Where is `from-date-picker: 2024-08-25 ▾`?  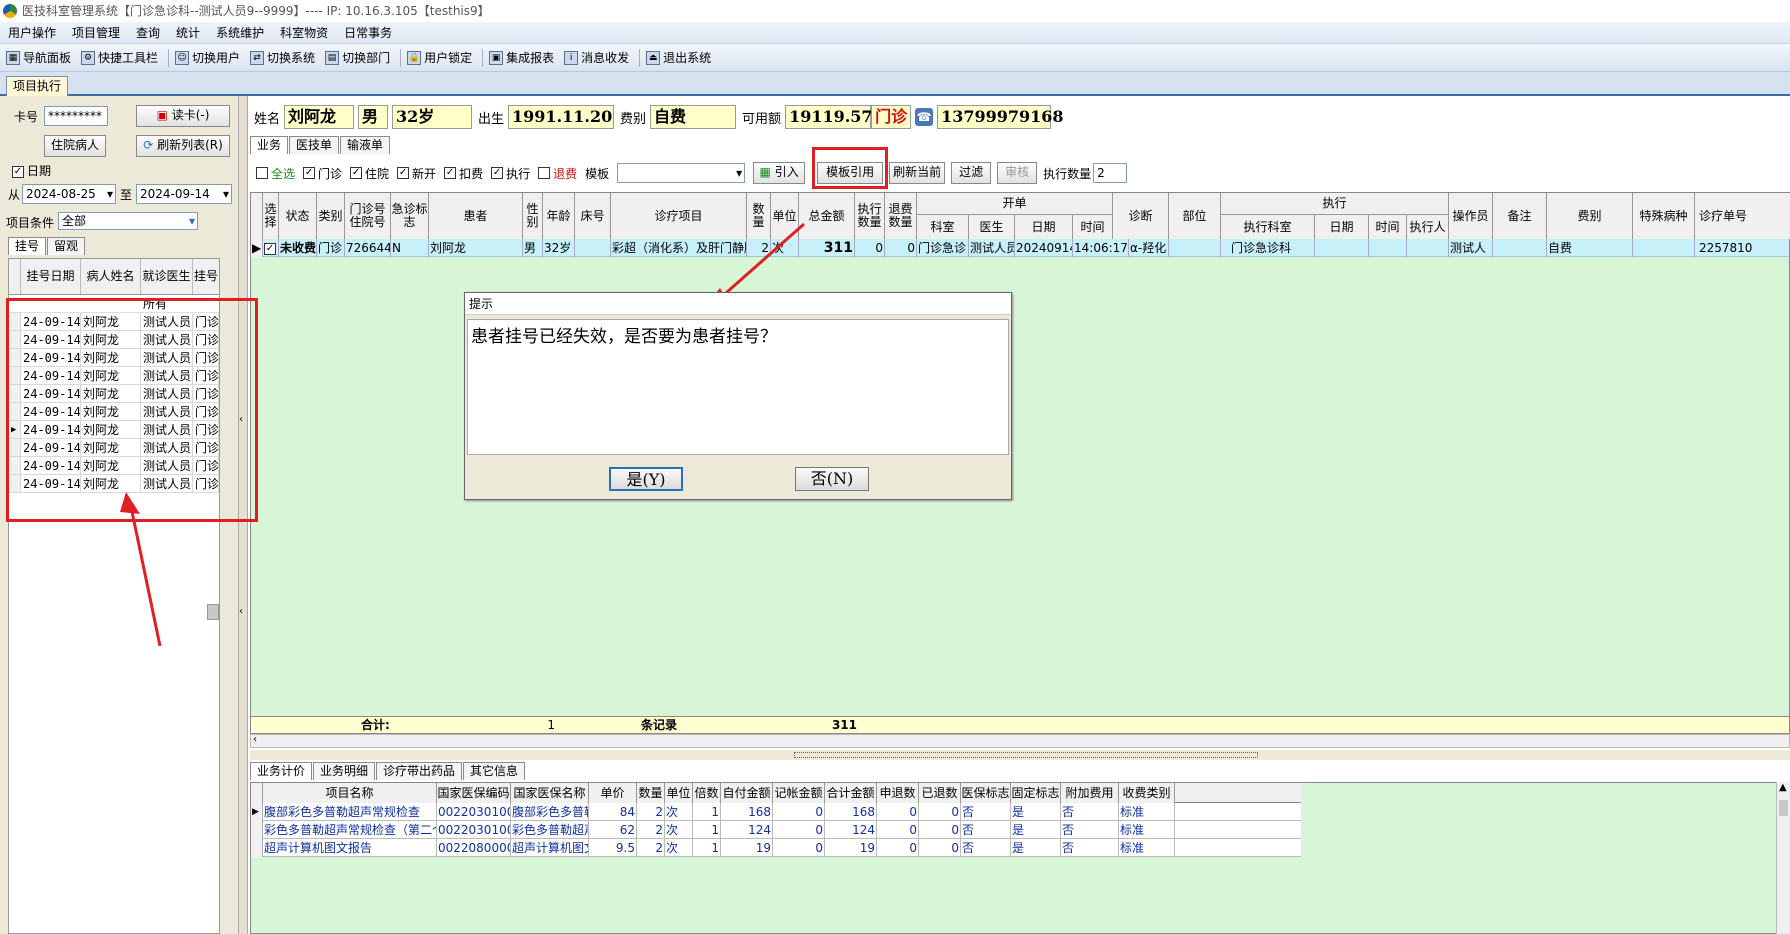 from-date-picker: 2024-08-25 ▾ is located at coordinates (69, 194).